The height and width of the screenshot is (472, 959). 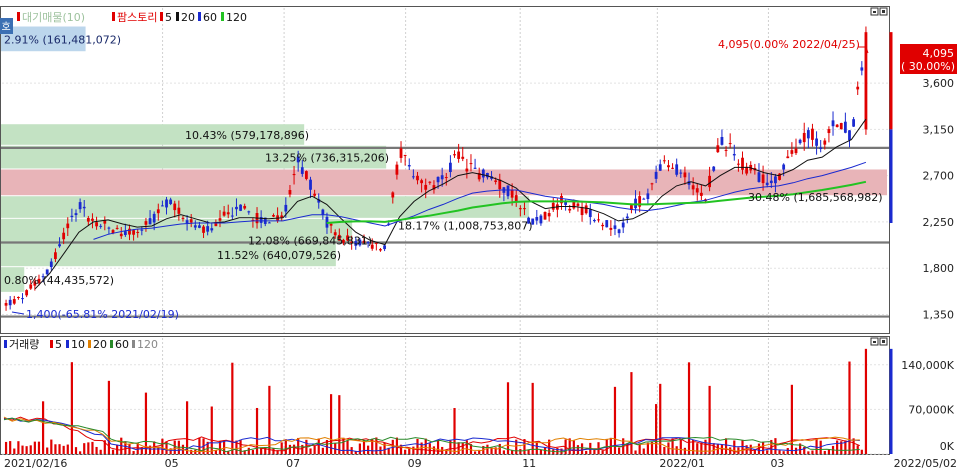 What do you see at coordinates (24, 344) in the screenshot?
I see `legend-item-volume: 거래량` at bounding box center [24, 344].